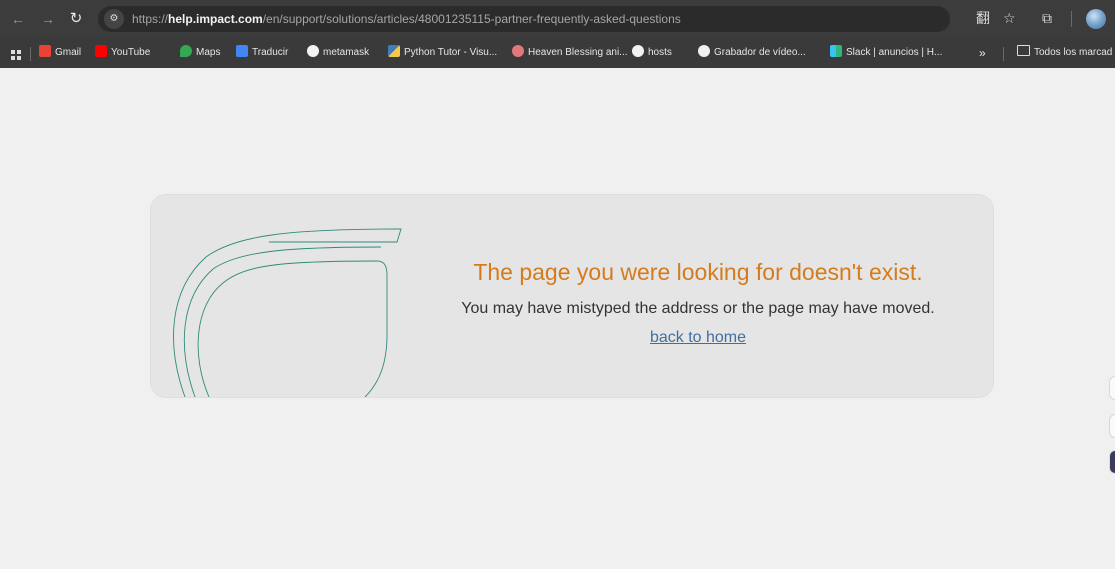 The height and width of the screenshot is (569, 1115). Describe the element at coordinates (836, 51) in the screenshot. I see `slack-icon` at that location.